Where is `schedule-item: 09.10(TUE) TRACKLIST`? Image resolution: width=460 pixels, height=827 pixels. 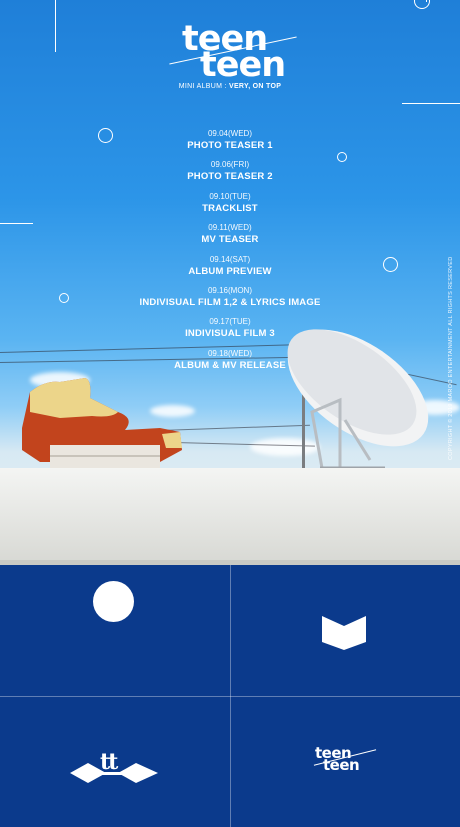 schedule-item: 09.10(TUE) TRACKLIST is located at coordinates (230, 206).